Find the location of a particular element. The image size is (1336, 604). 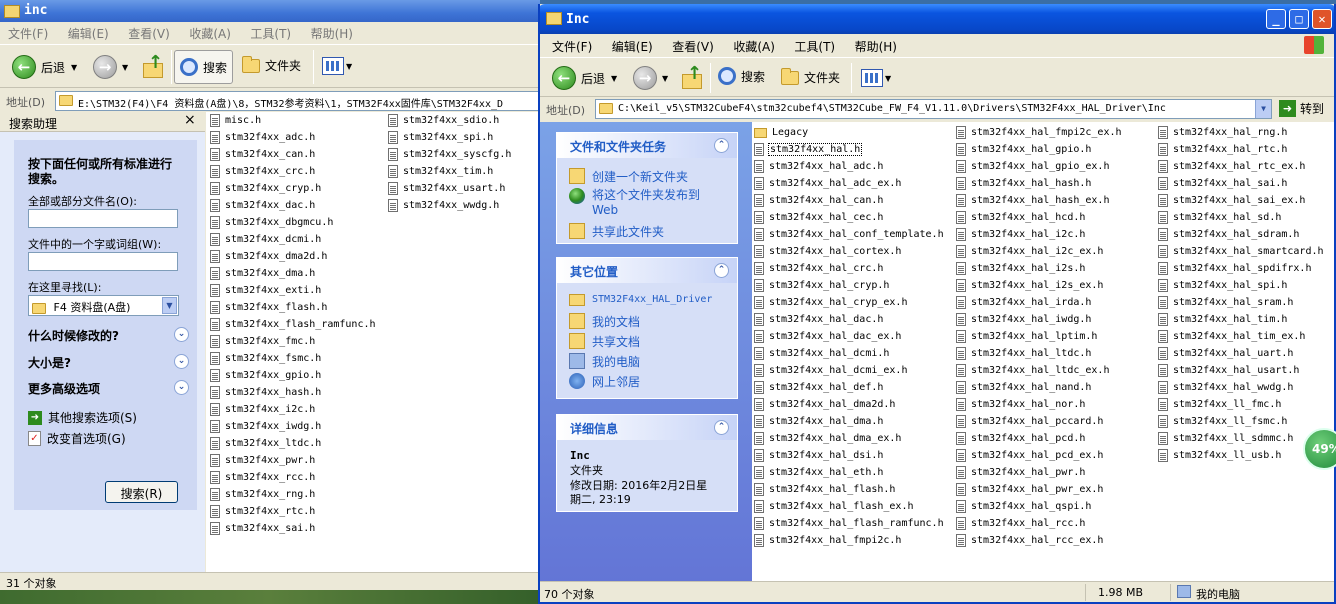

file-item: stm32f4xx_dma.h is located at coordinates (262, 273).